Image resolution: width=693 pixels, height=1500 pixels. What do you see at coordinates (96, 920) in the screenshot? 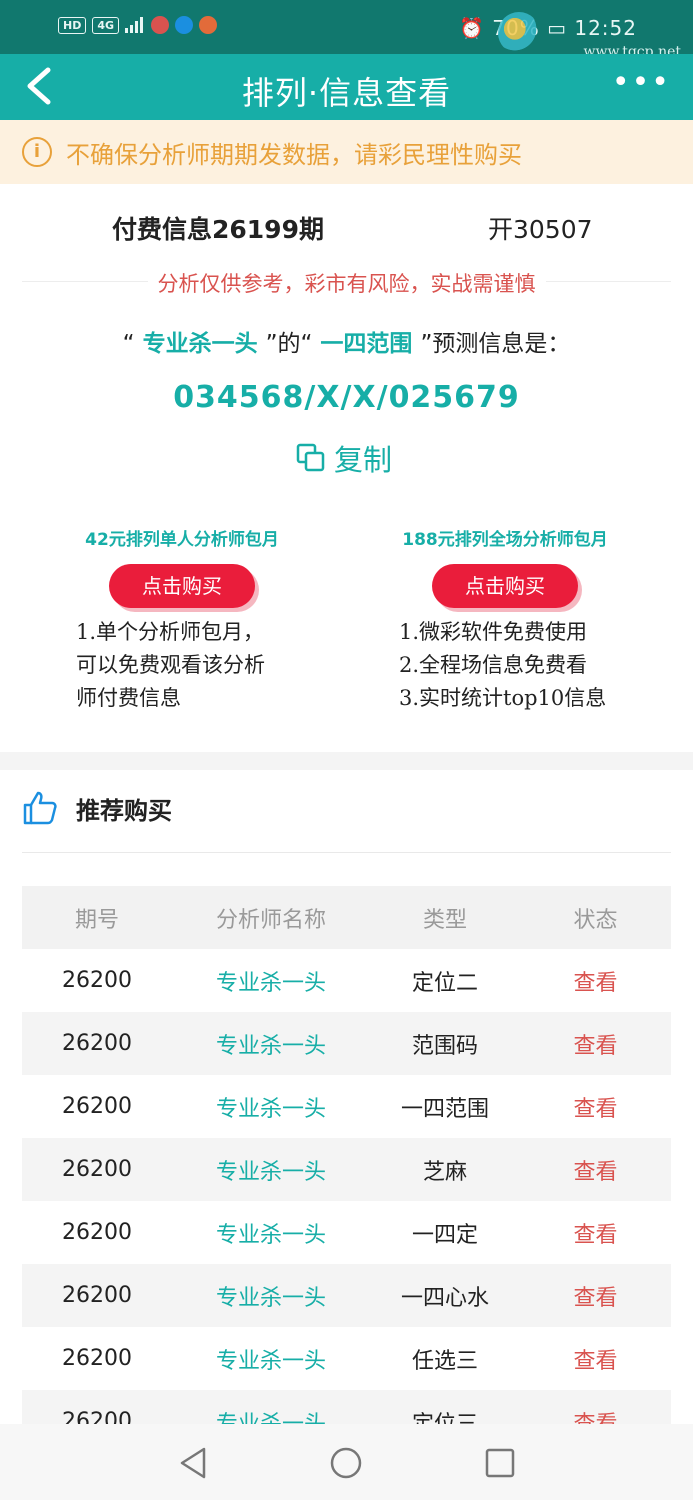
I see `column-header: 期号` at bounding box center [96, 920].